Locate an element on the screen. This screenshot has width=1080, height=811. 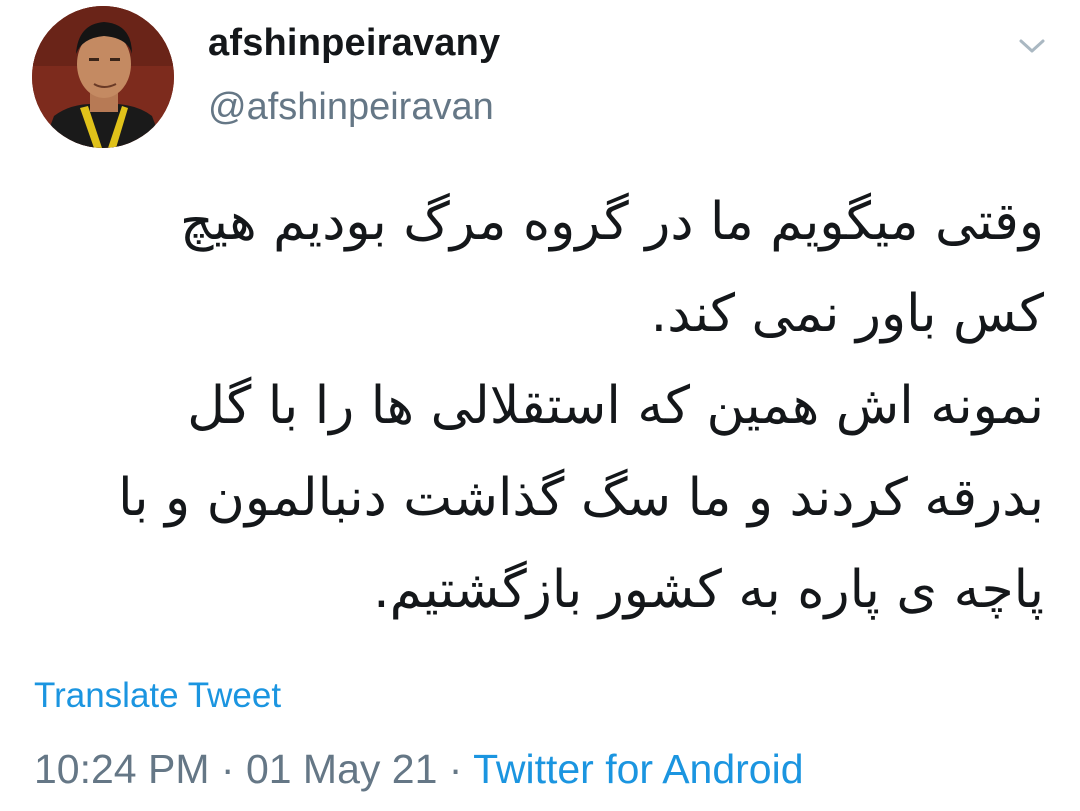
tweet-line: کس باور نمی کند. is located at coordinates (847, 314).